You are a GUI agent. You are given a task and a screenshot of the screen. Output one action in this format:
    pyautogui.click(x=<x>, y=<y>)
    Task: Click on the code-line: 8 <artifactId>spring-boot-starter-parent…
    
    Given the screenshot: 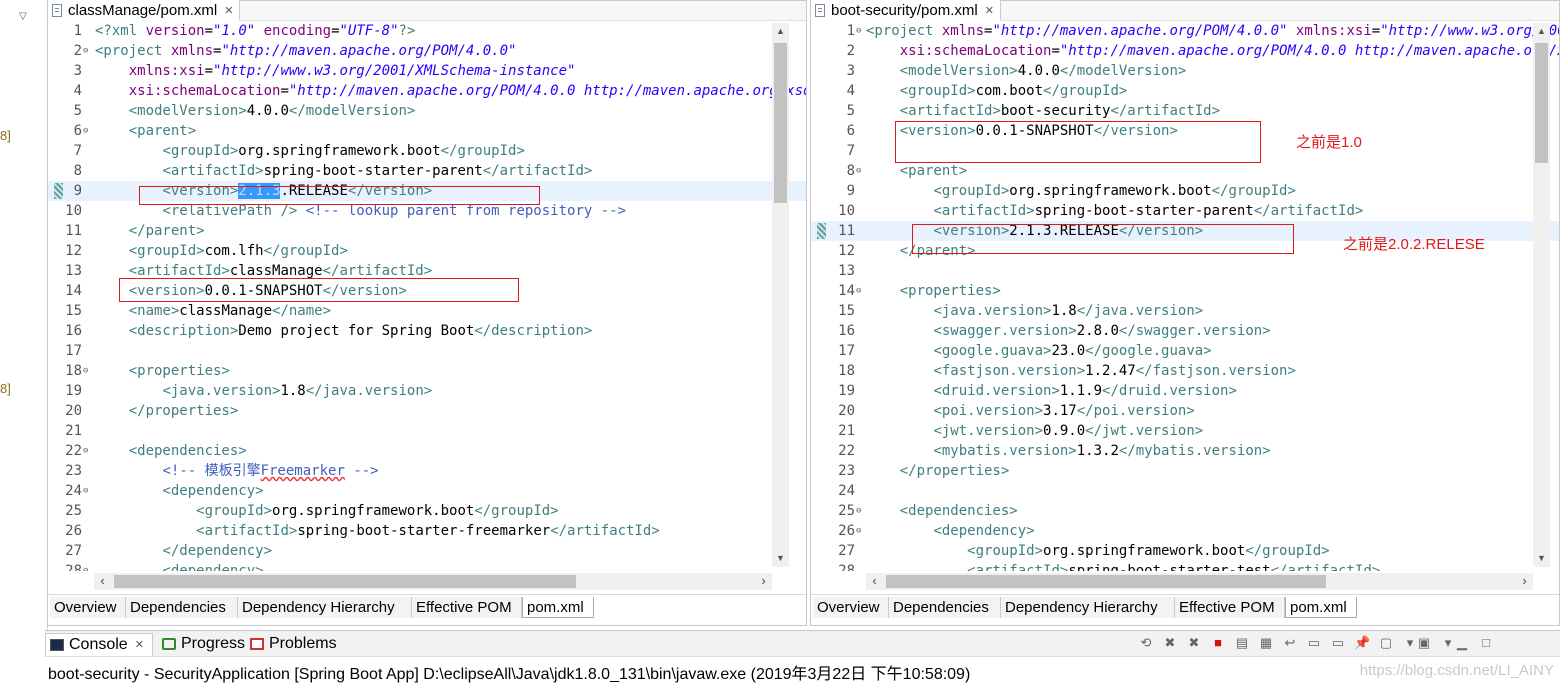 What is the action you would take?
    pyautogui.click(x=427, y=171)
    